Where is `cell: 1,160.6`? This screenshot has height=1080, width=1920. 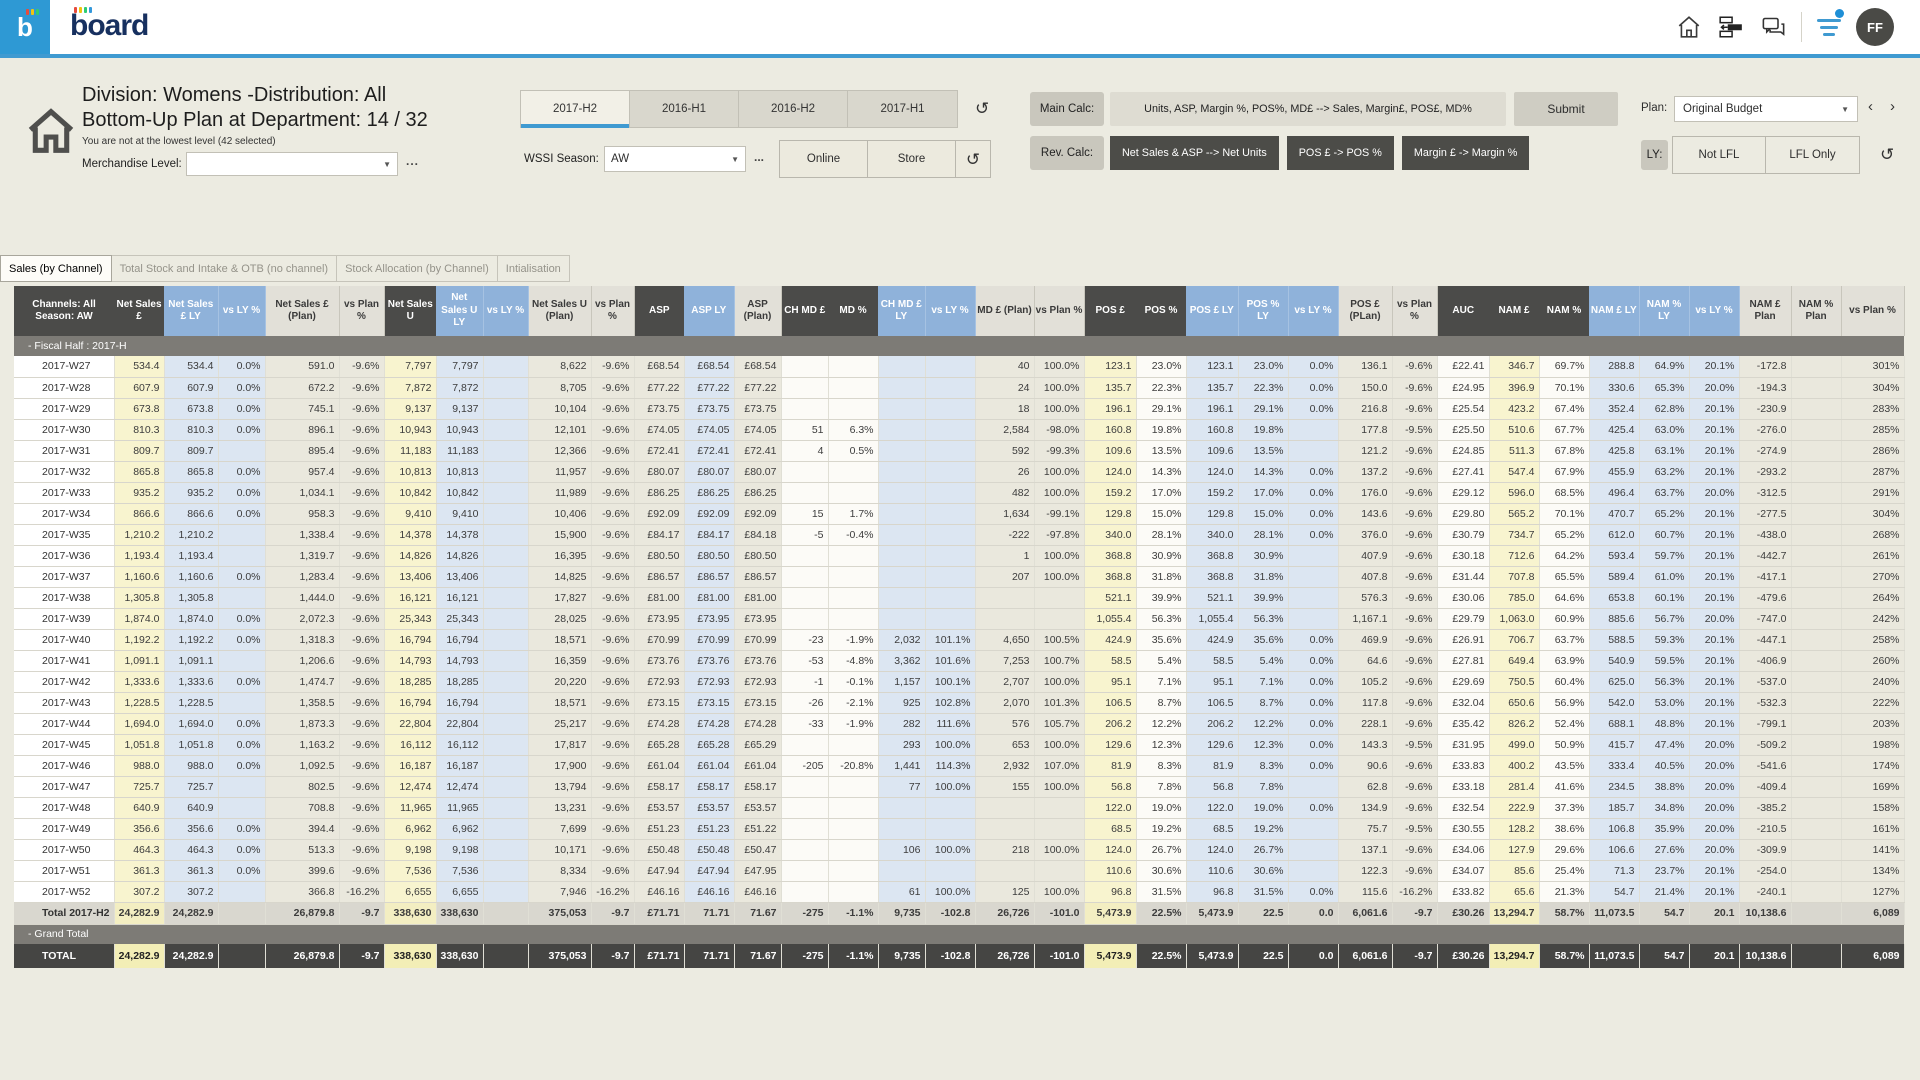
cell: 1,160.6 is located at coordinates (139, 577).